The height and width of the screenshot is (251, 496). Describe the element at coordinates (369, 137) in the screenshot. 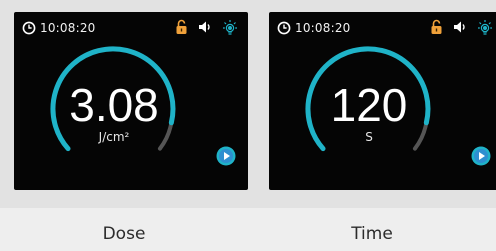

I see `time-unit: S` at that location.